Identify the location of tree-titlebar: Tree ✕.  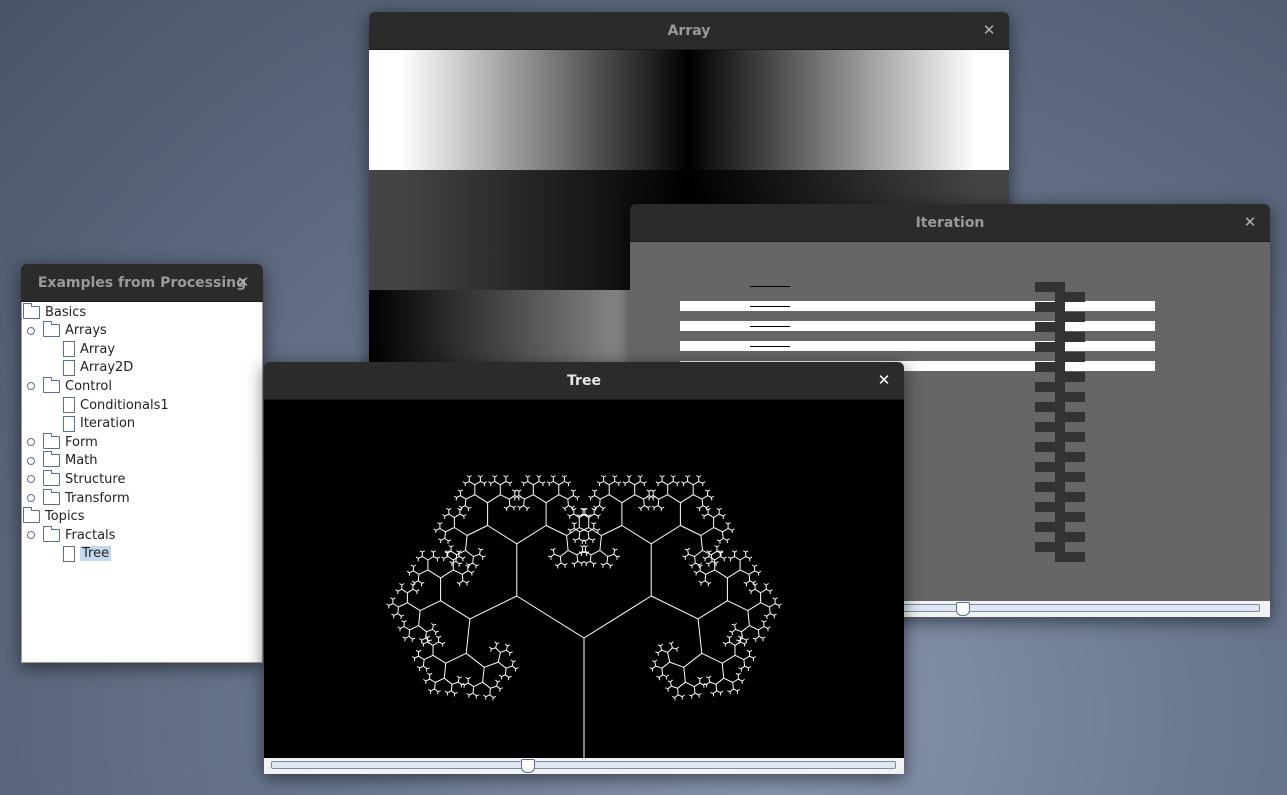
(584, 381).